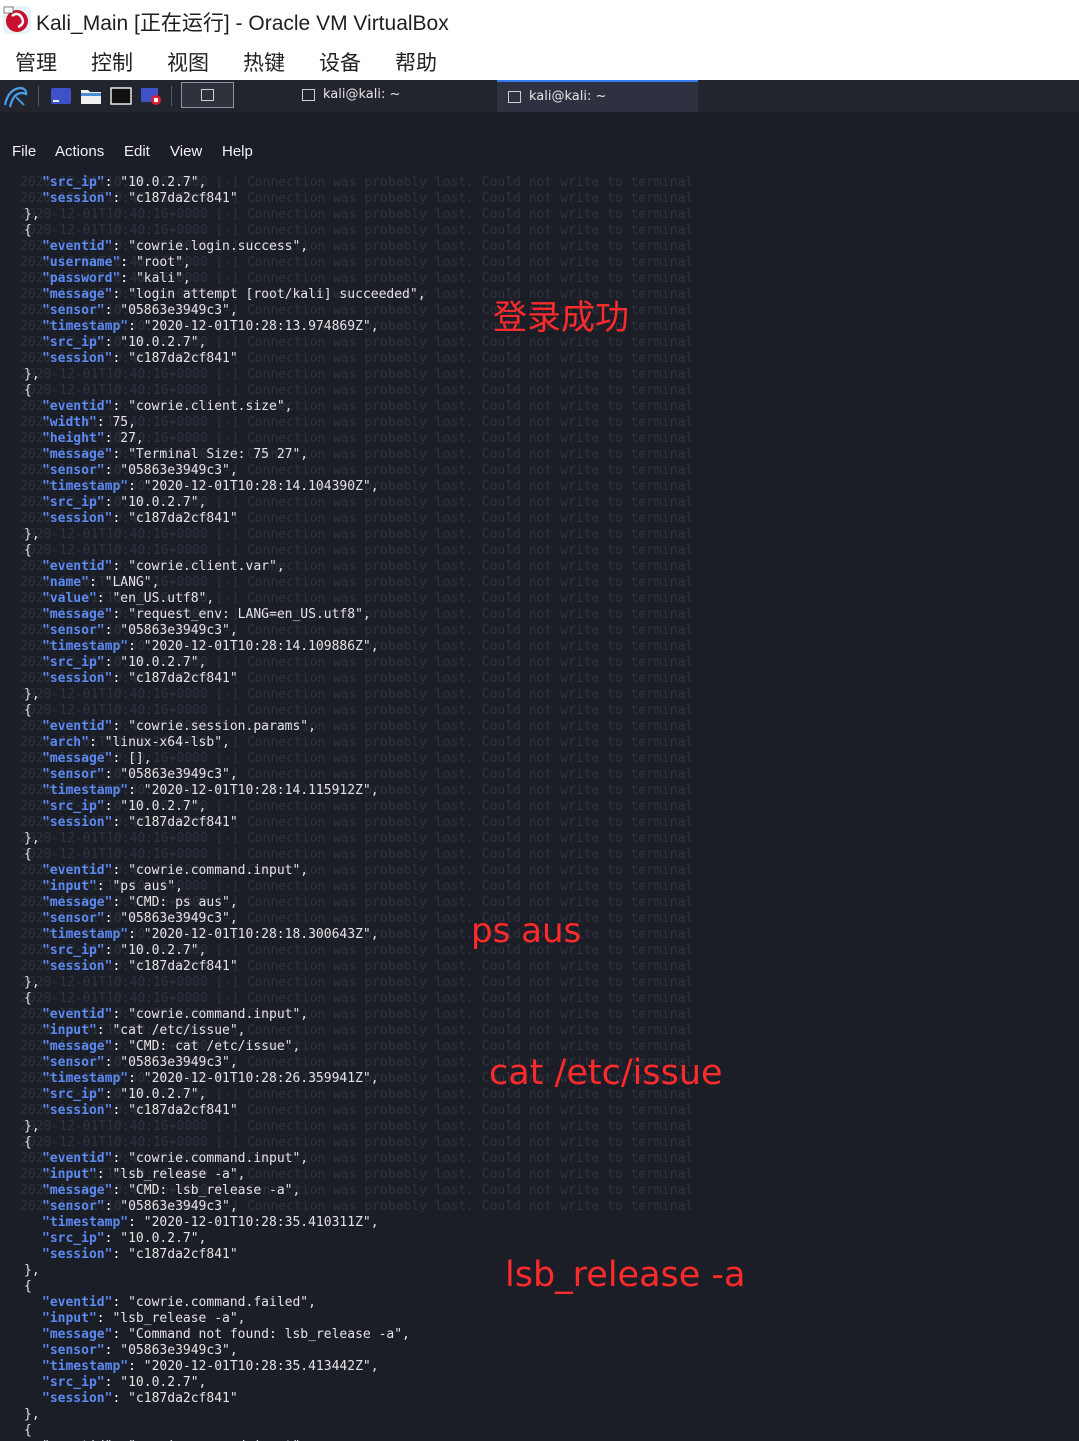 Image resolution: width=1079 pixels, height=1441 pixels. Describe the element at coordinates (264, 62) in the screenshot. I see `menu-hotkeys: 热键` at that location.